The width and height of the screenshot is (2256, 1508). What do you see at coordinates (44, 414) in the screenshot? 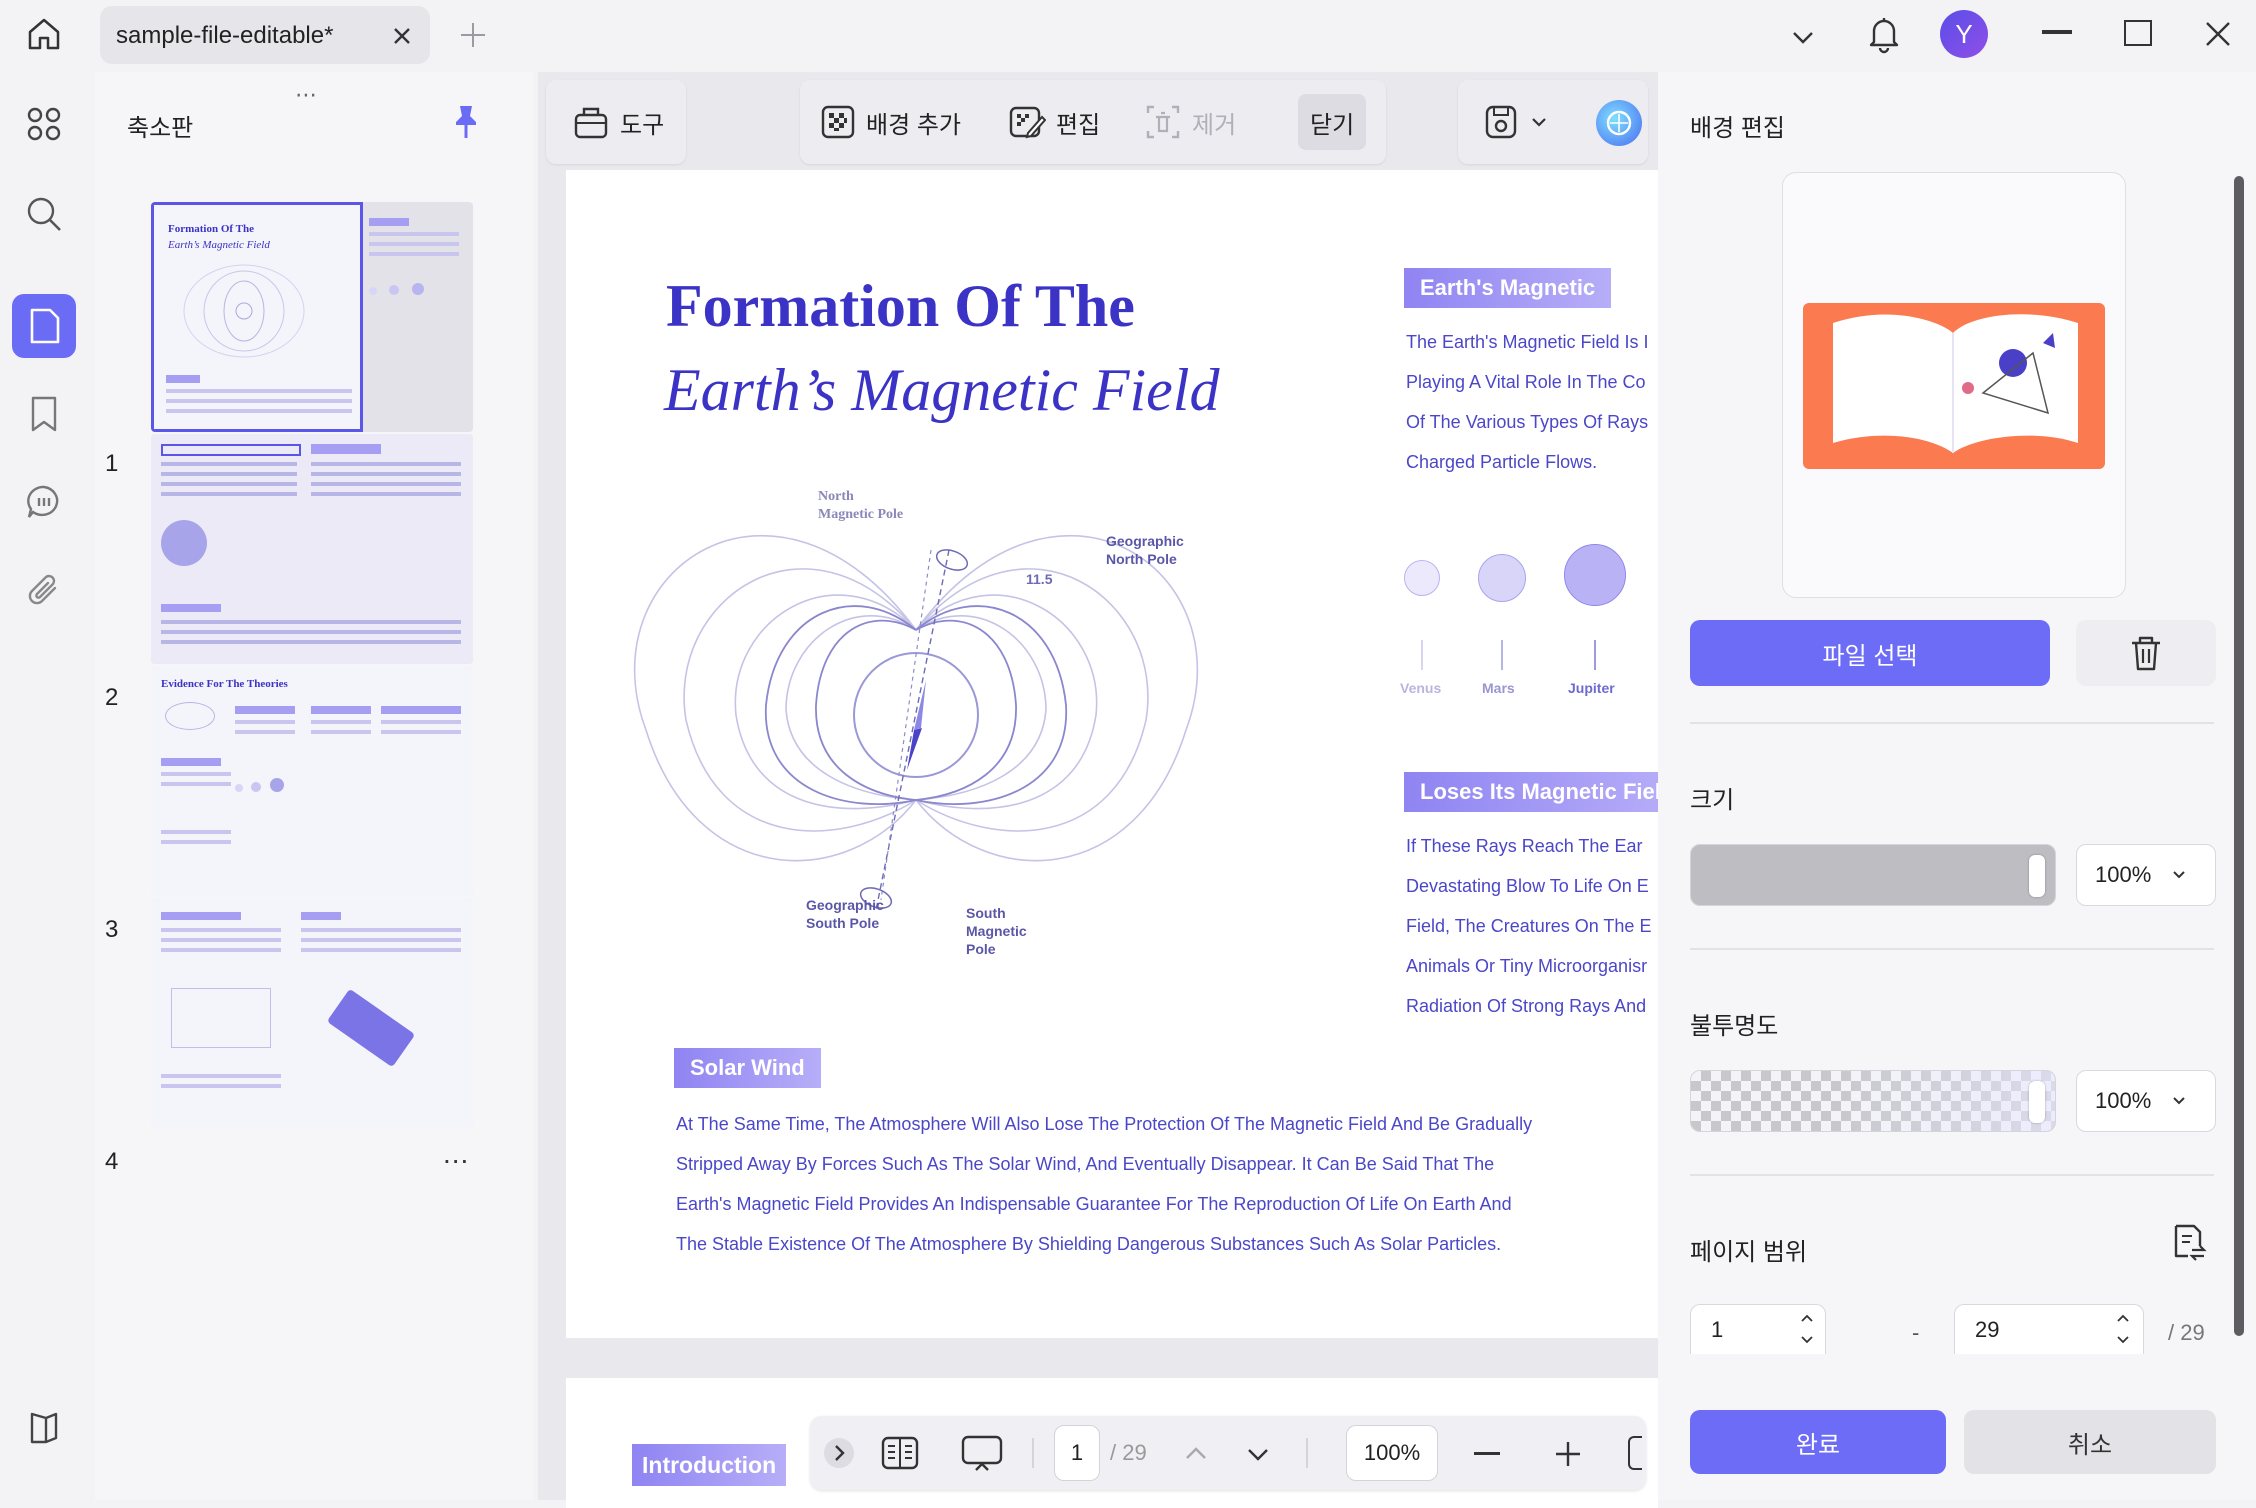
I see `bookmark-button` at bounding box center [44, 414].